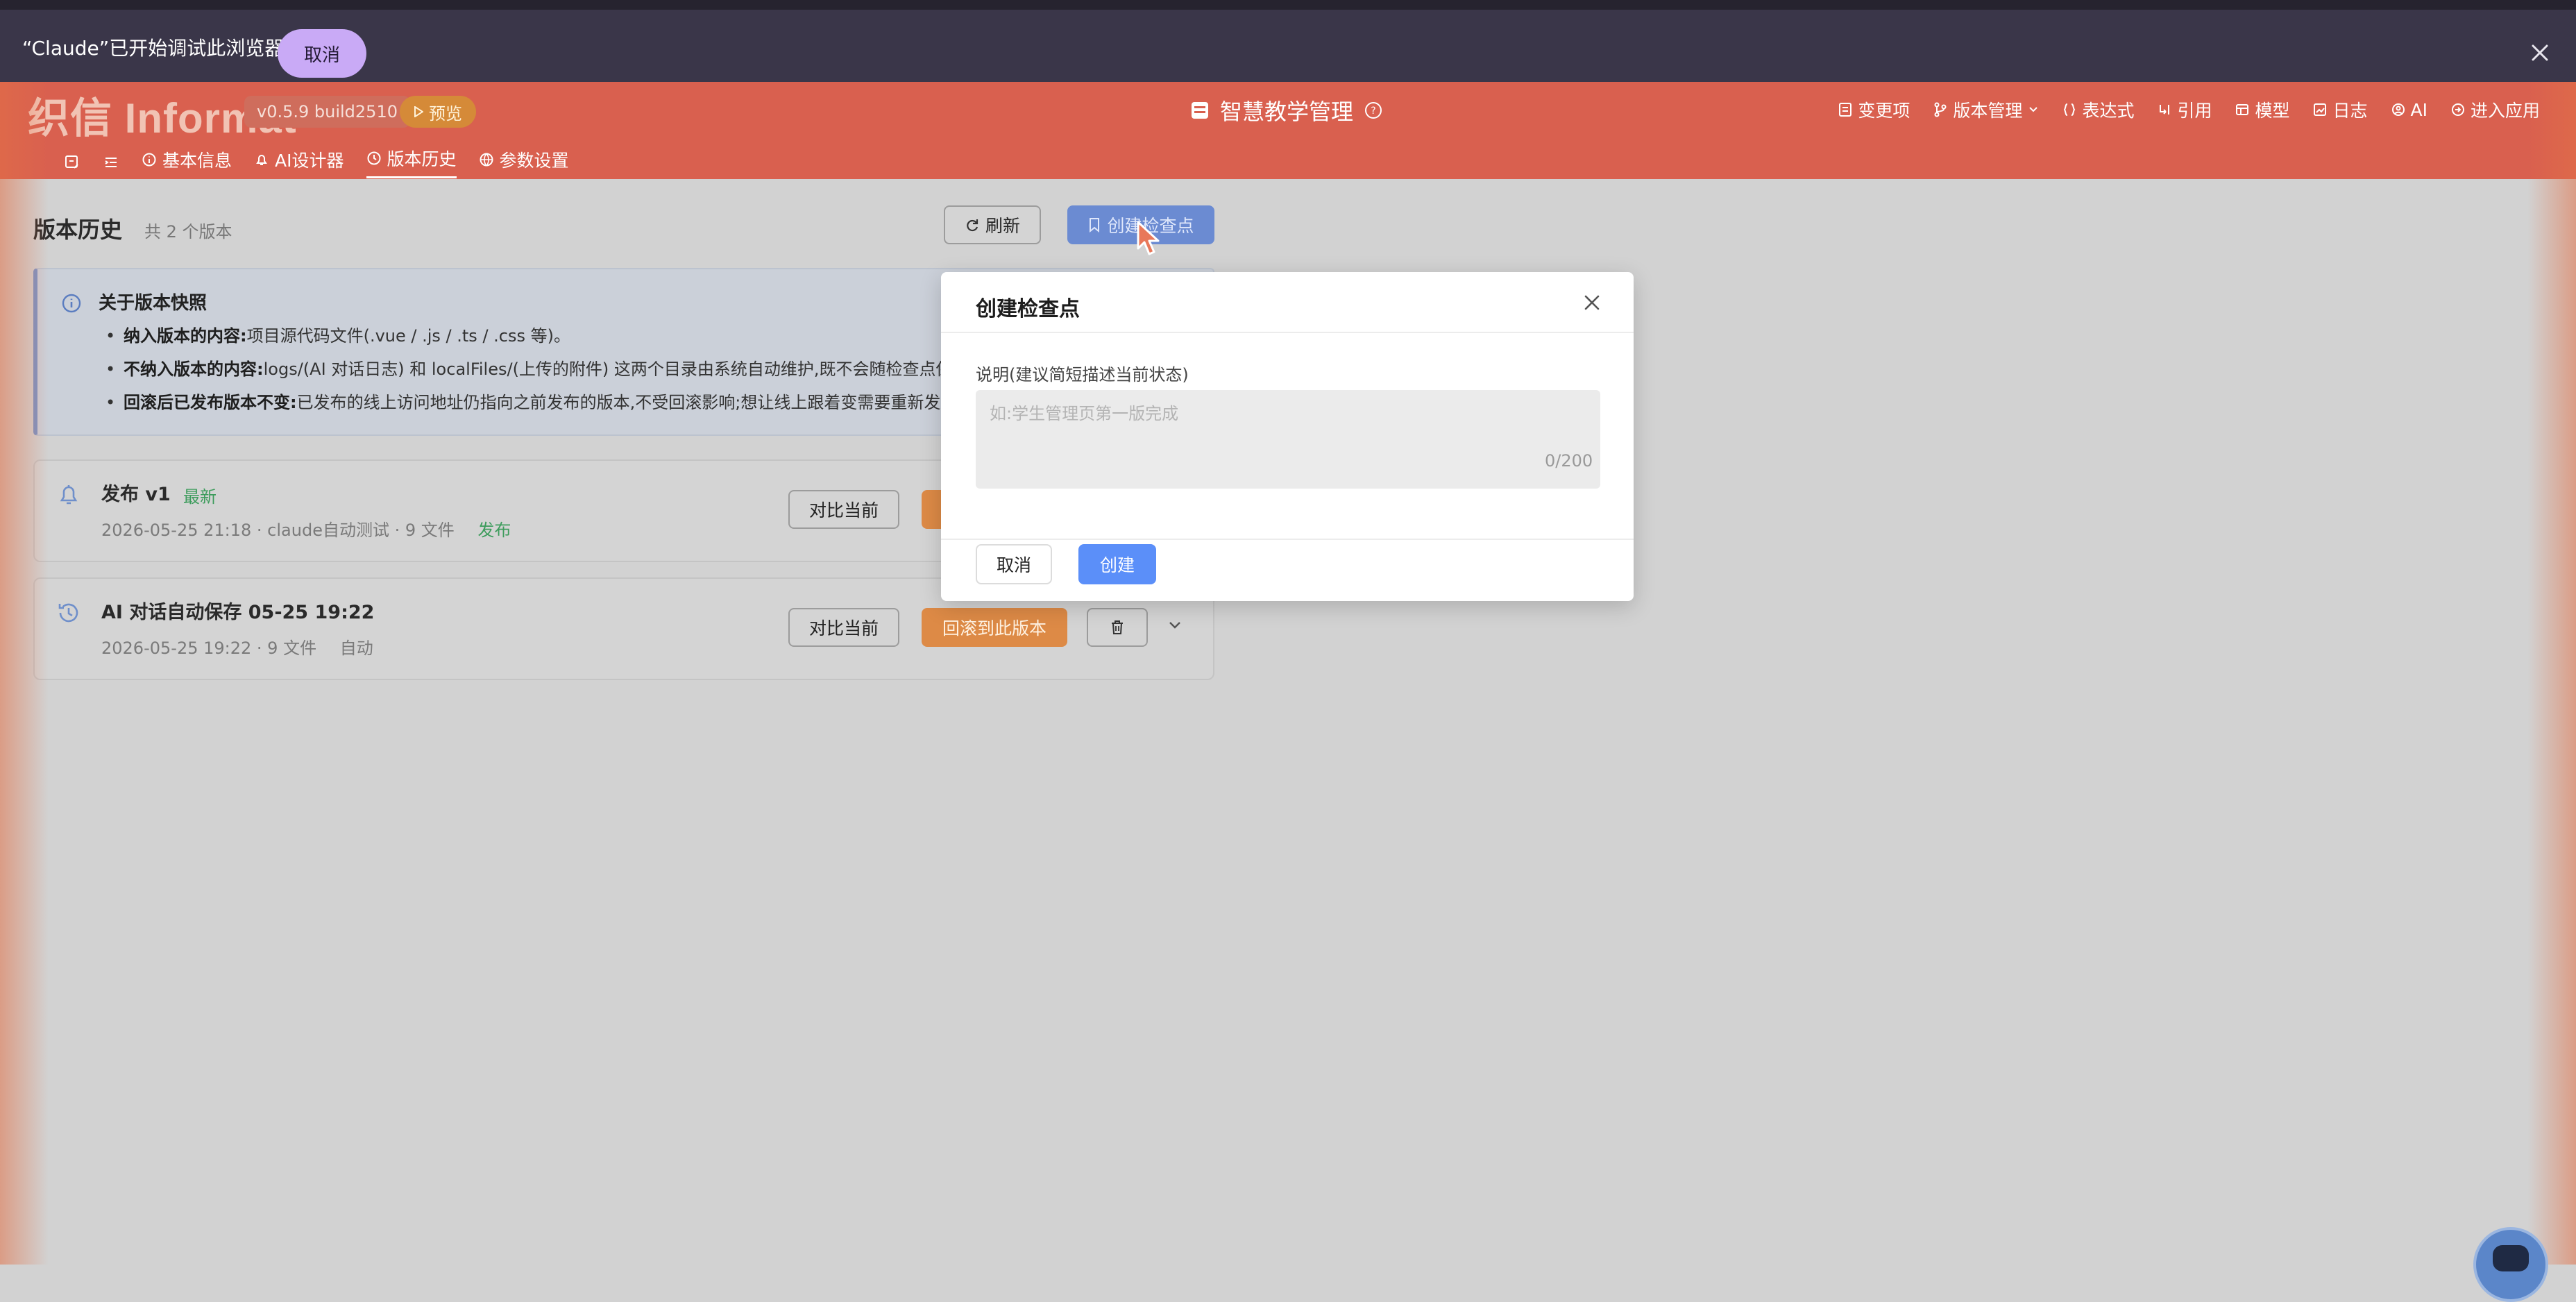  What do you see at coordinates (1846, 110) in the screenshot?
I see `document-icon` at bounding box center [1846, 110].